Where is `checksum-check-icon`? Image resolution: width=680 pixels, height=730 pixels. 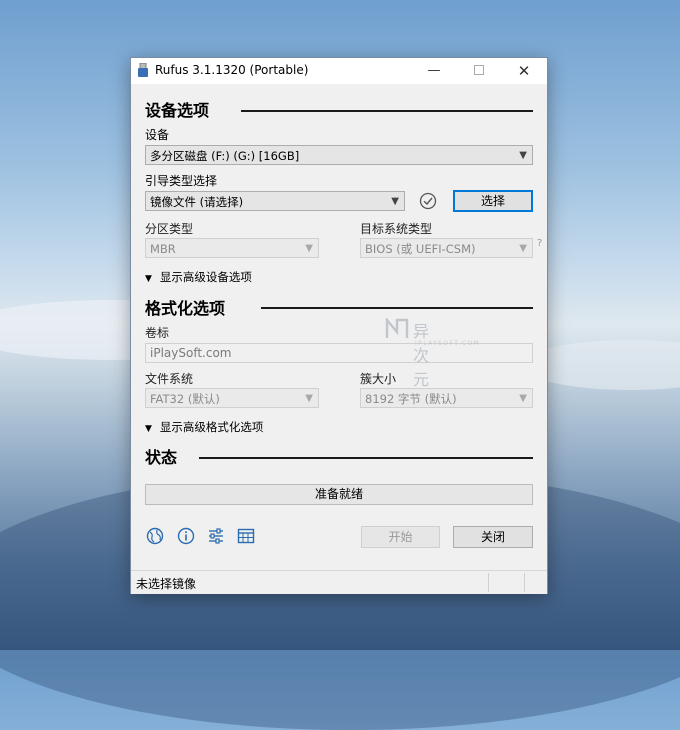 checksum-check-icon is located at coordinates (428, 201).